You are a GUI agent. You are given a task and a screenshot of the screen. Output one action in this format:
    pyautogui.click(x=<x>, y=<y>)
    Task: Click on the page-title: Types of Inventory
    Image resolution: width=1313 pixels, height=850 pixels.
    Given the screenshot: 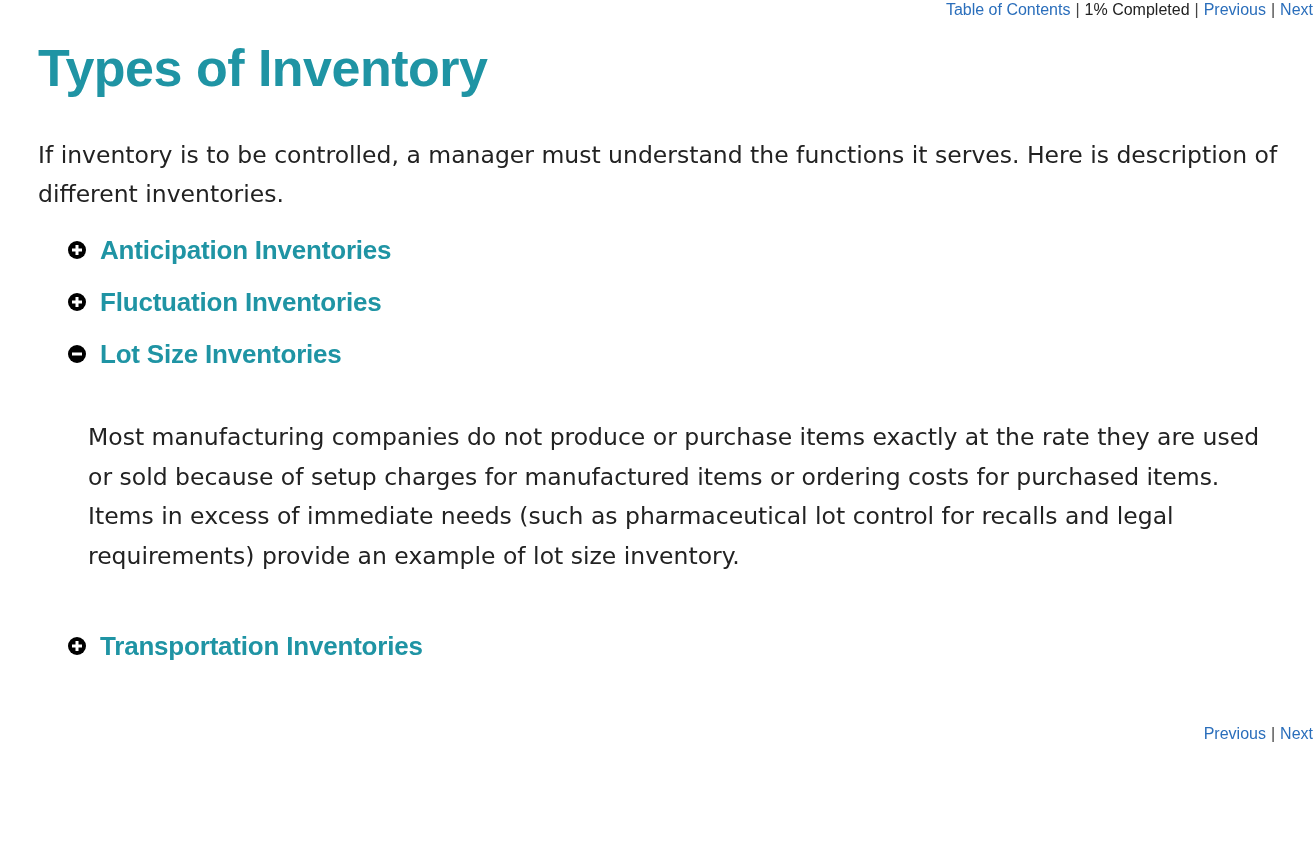 What is the action you would take?
    pyautogui.click(x=263, y=68)
    